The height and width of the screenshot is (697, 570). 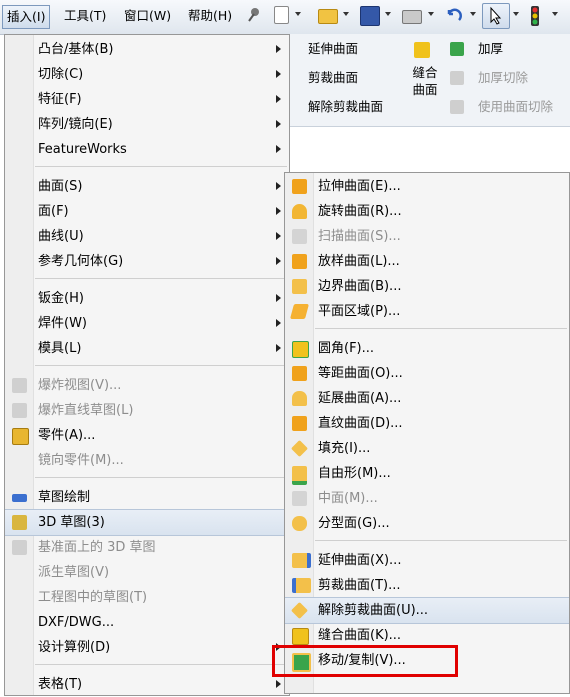 What do you see at coordinates (147, 124) in the screenshot?
I see `menu-item-pattern-mirror: 阵列/镜向(E)` at bounding box center [147, 124].